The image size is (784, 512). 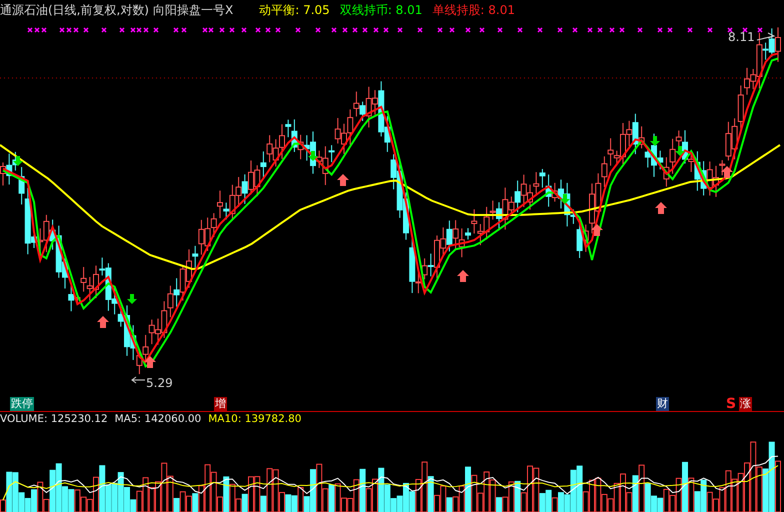 What do you see at coordinates (189, 10) in the screenshot?
I see `indicator-name: 向阳操盘一号` at bounding box center [189, 10].